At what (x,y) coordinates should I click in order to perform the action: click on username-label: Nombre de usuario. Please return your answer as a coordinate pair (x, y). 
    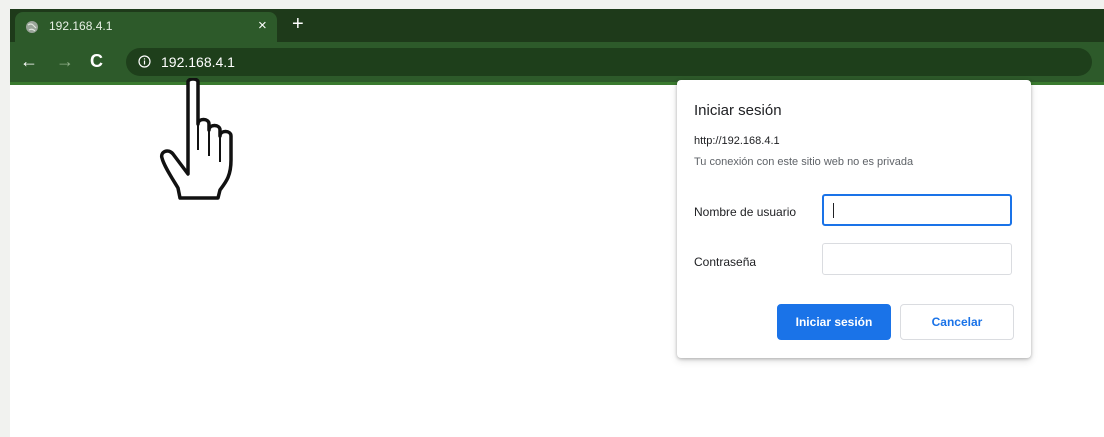
    Looking at the image, I should click on (745, 212).